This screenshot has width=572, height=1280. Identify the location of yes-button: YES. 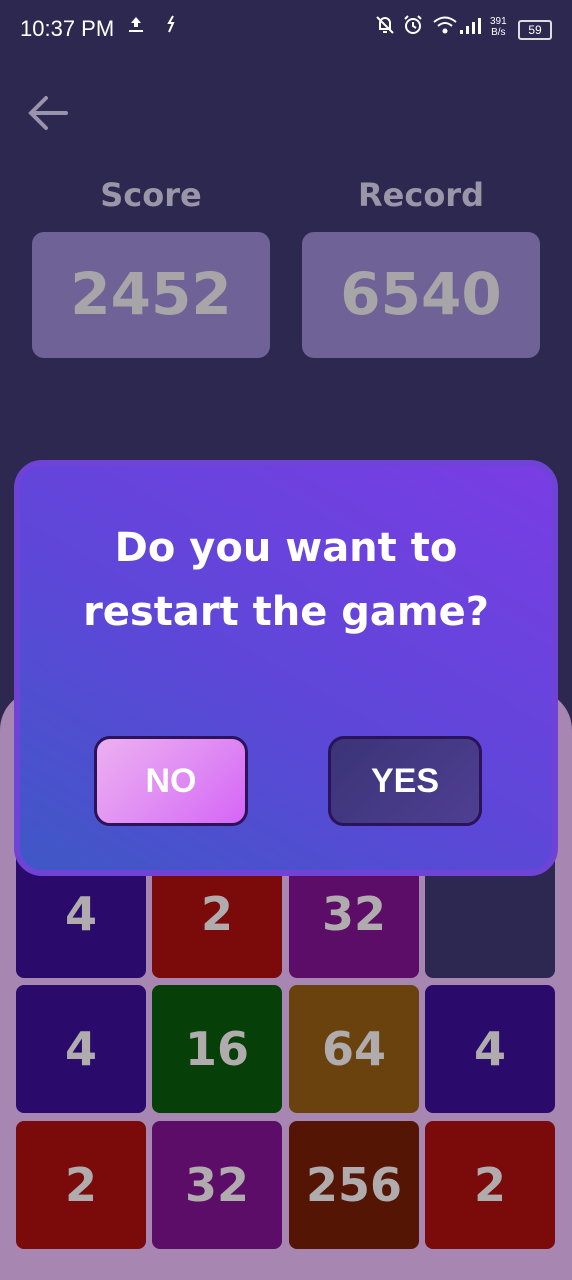
(405, 781).